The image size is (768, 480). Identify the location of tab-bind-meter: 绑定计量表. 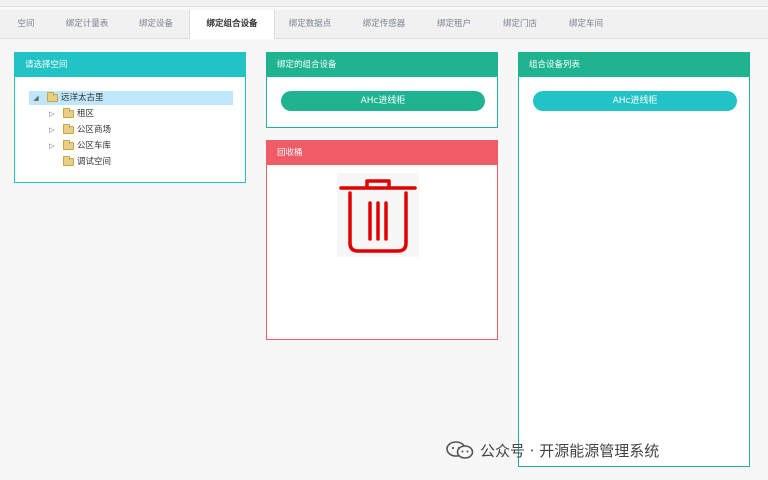
(87, 24).